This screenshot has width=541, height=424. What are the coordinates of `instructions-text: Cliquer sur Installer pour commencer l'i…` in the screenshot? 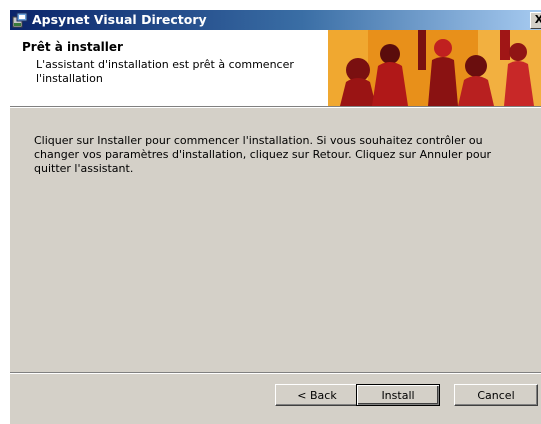 It's located at (263, 154).